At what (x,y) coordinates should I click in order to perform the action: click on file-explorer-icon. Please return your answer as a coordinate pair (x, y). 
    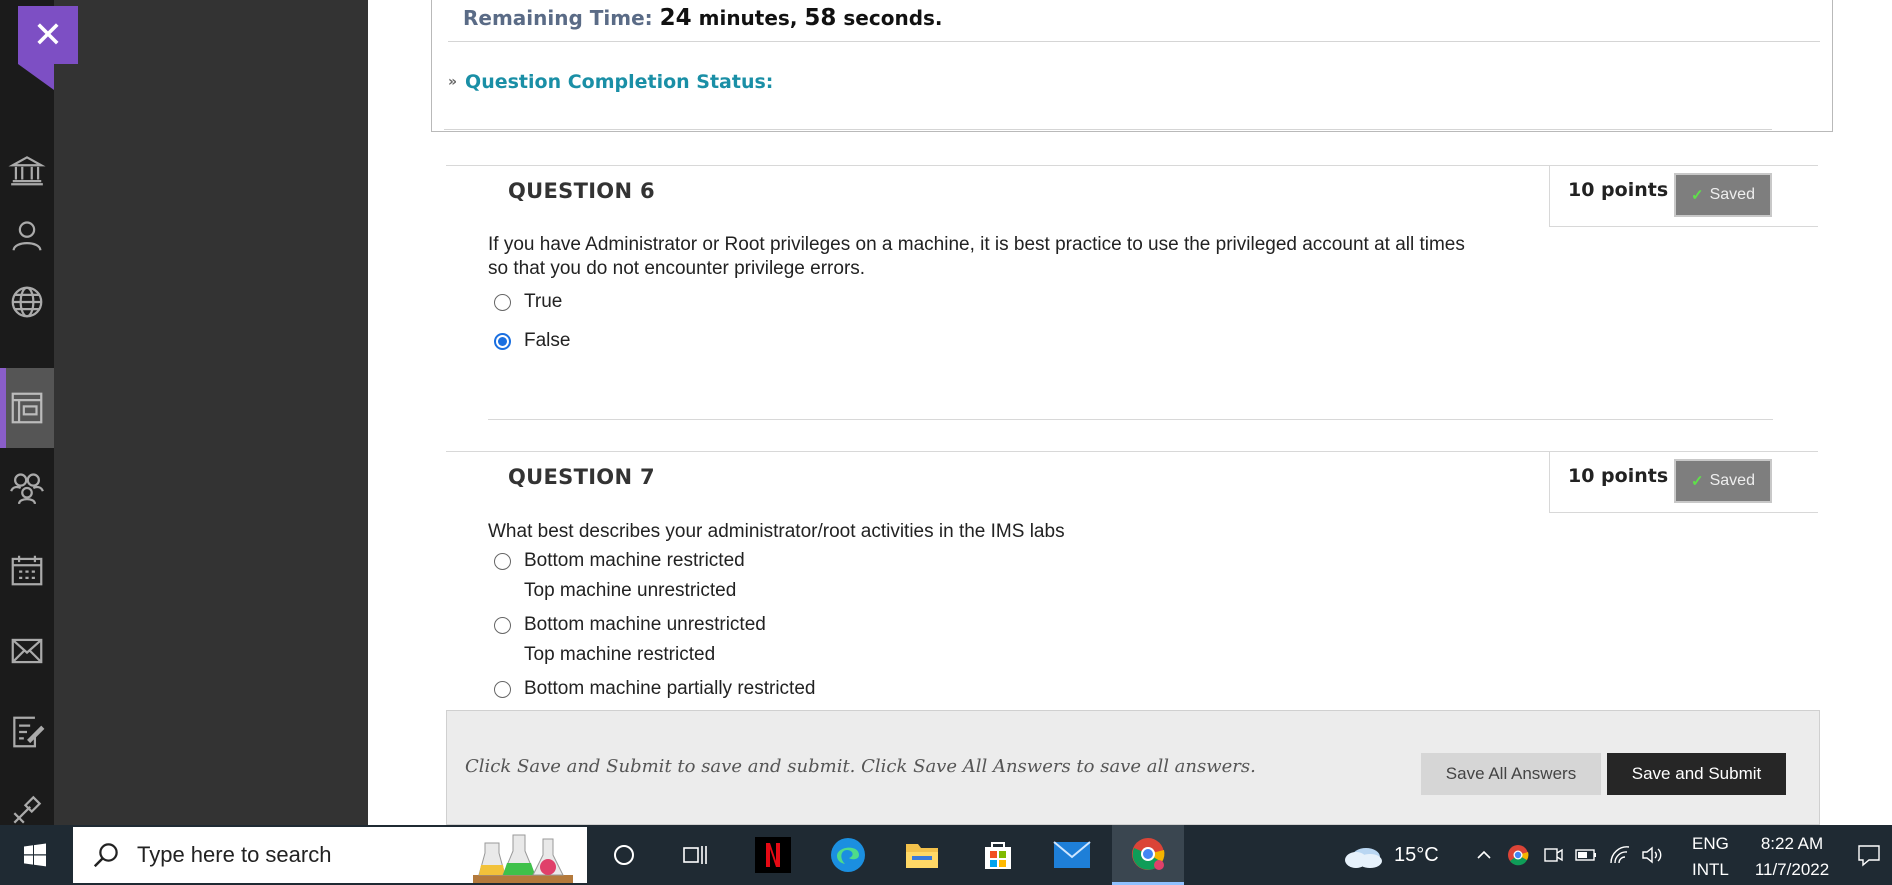
    Looking at the image, I should click on (922, 855).